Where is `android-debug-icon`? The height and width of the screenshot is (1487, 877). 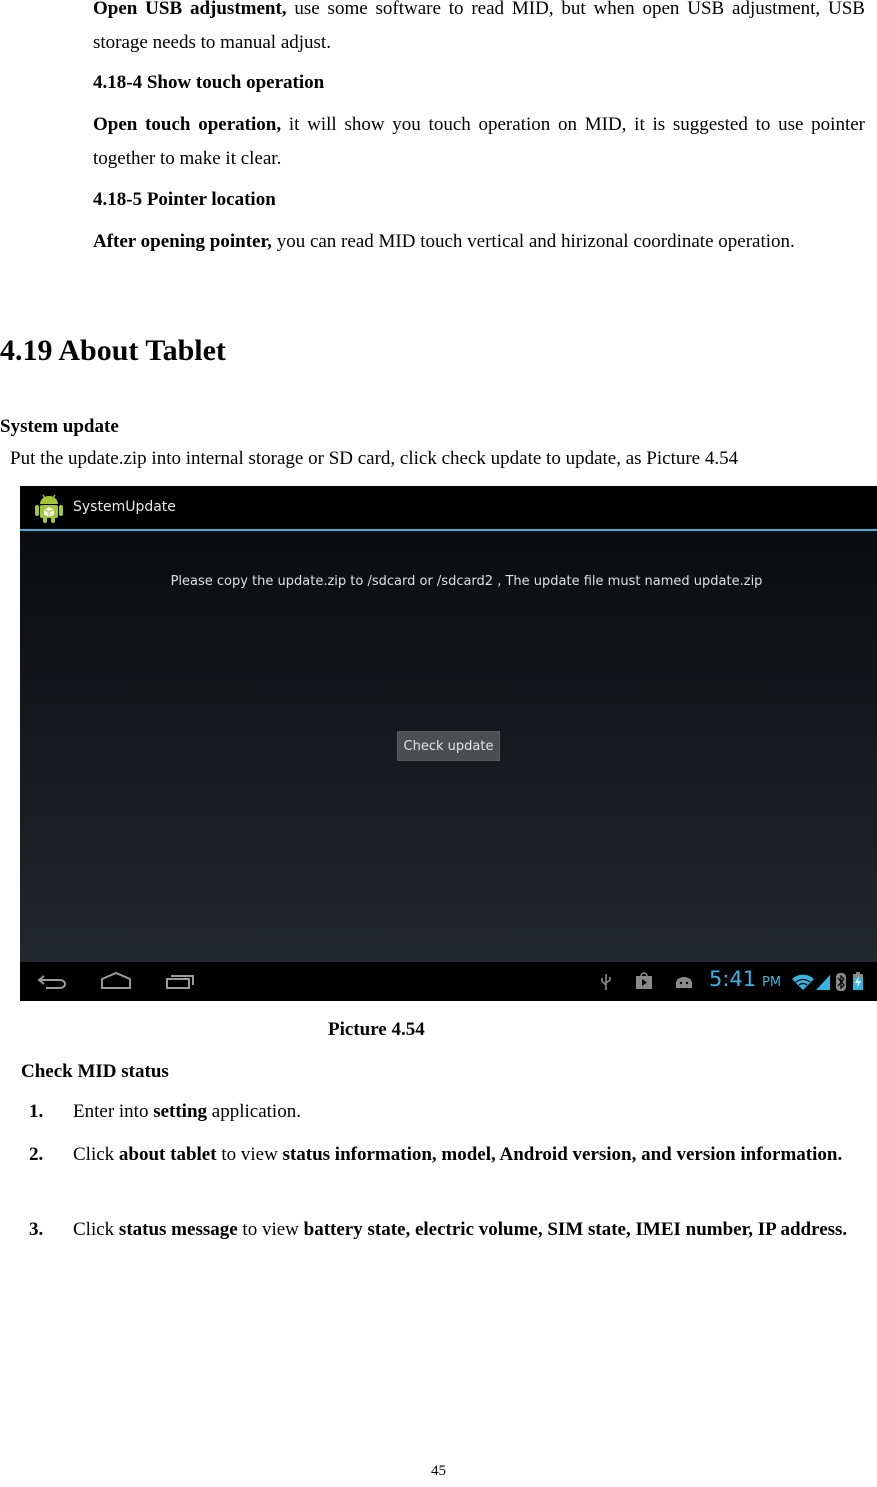
android-debug-icon is located at coordinates (684, 983).